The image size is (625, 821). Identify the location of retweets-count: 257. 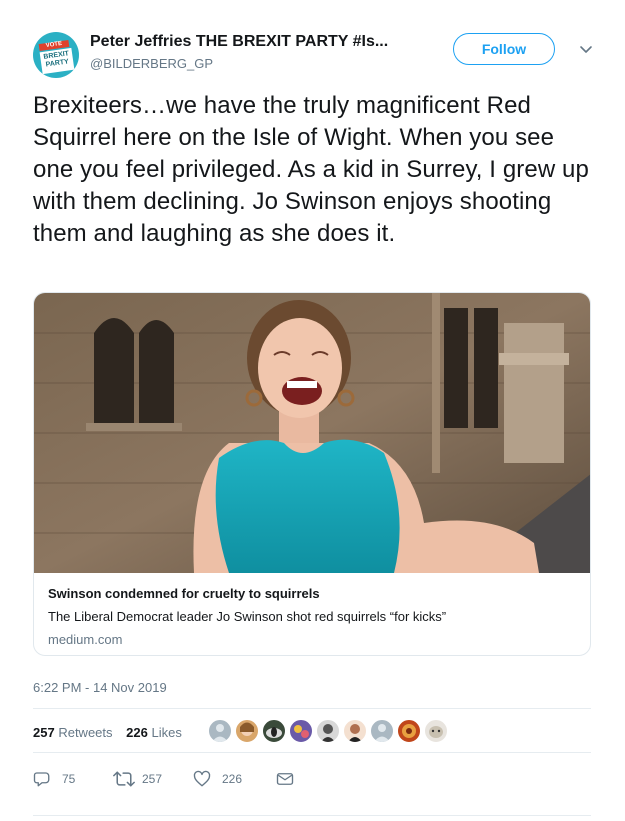
(44, 732).